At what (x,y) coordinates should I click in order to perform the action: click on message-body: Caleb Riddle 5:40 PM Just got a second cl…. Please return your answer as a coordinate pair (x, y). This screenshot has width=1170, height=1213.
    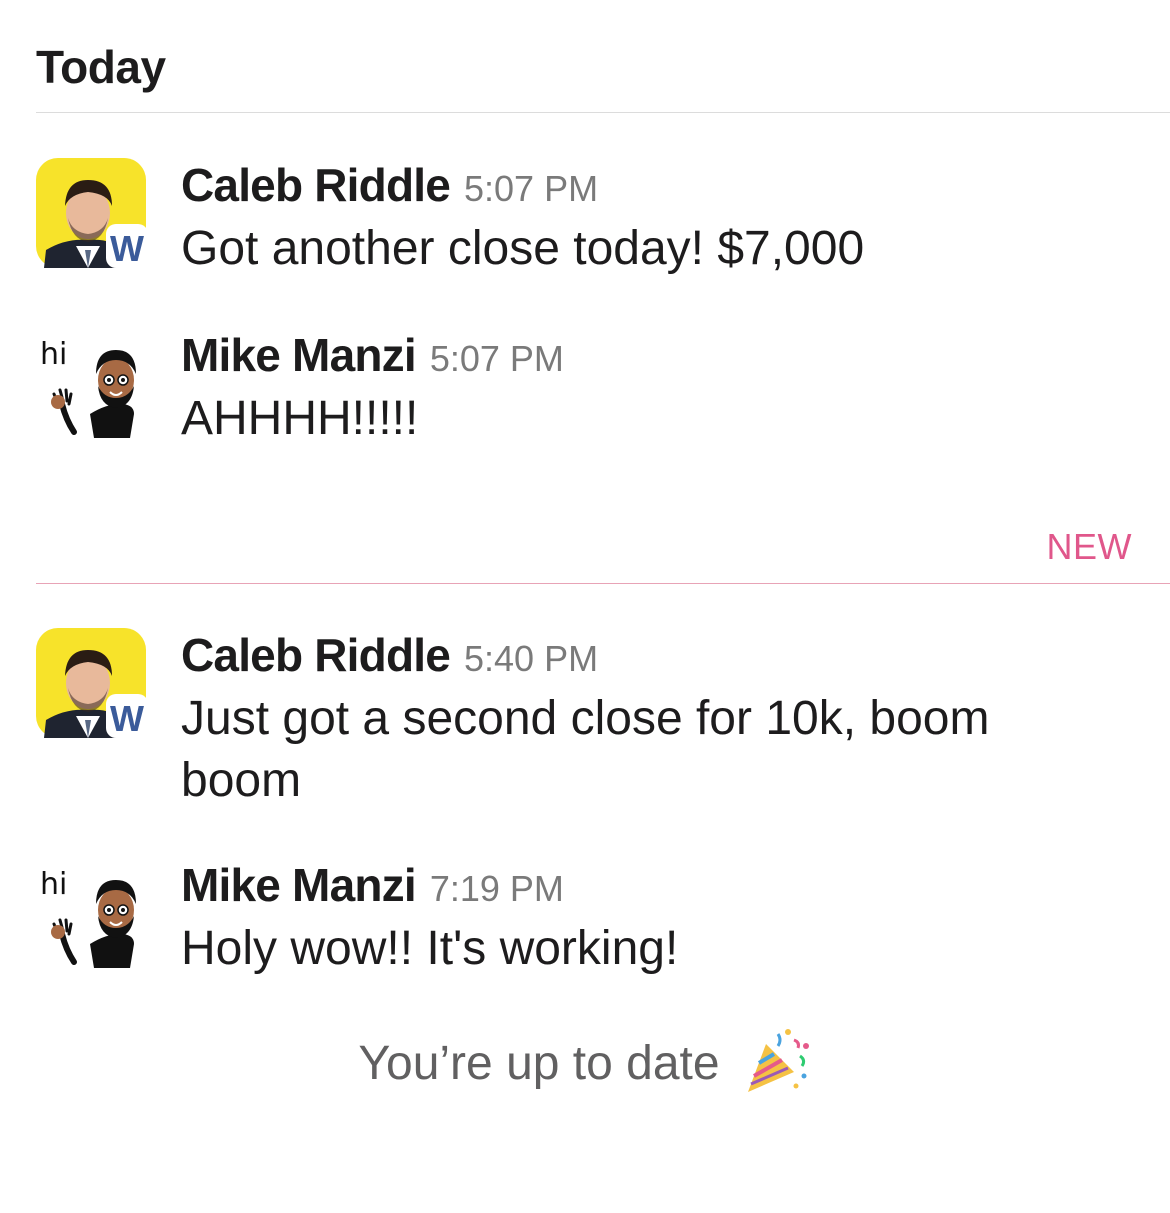
    Looking at the image, I should click on (631, 720).